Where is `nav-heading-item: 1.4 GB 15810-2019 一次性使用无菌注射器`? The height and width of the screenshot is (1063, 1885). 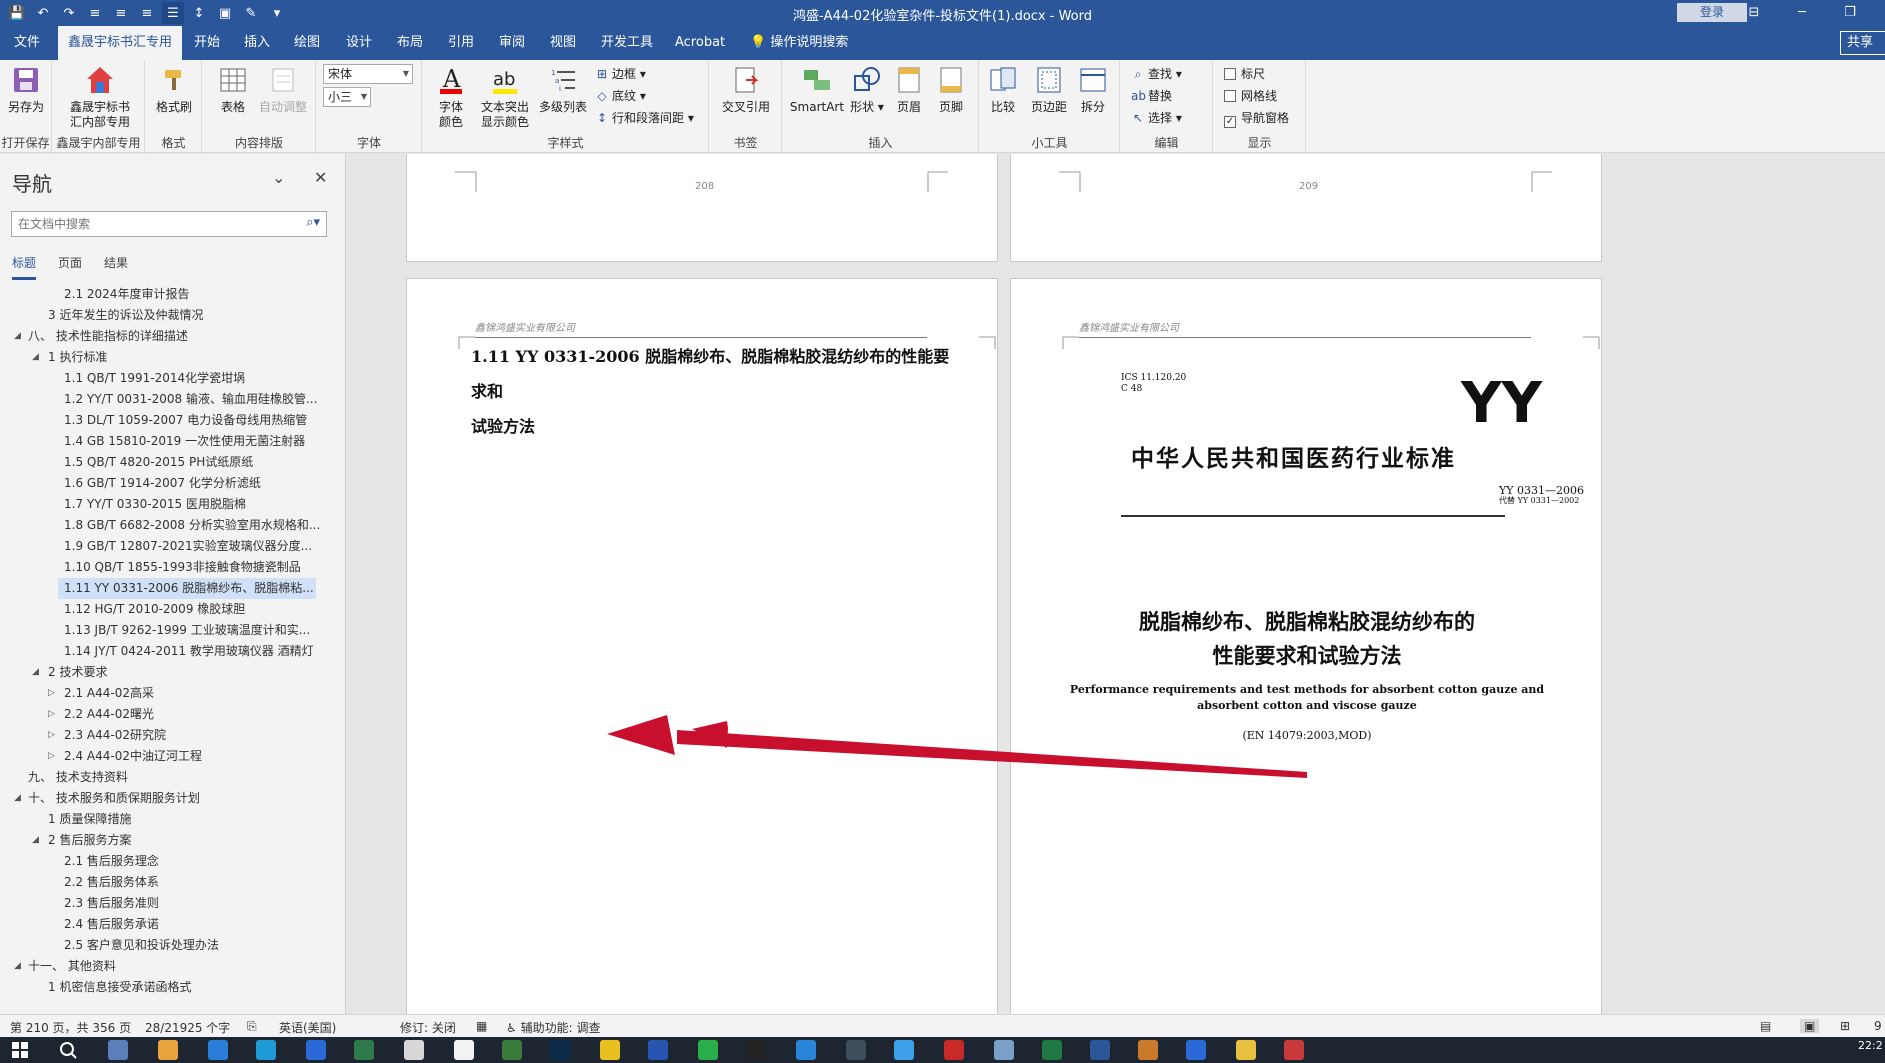 nav-heading-item: 1.4 GB 15810-2019 一次性使用无菌注射器 is located at coordinates (172, 441).